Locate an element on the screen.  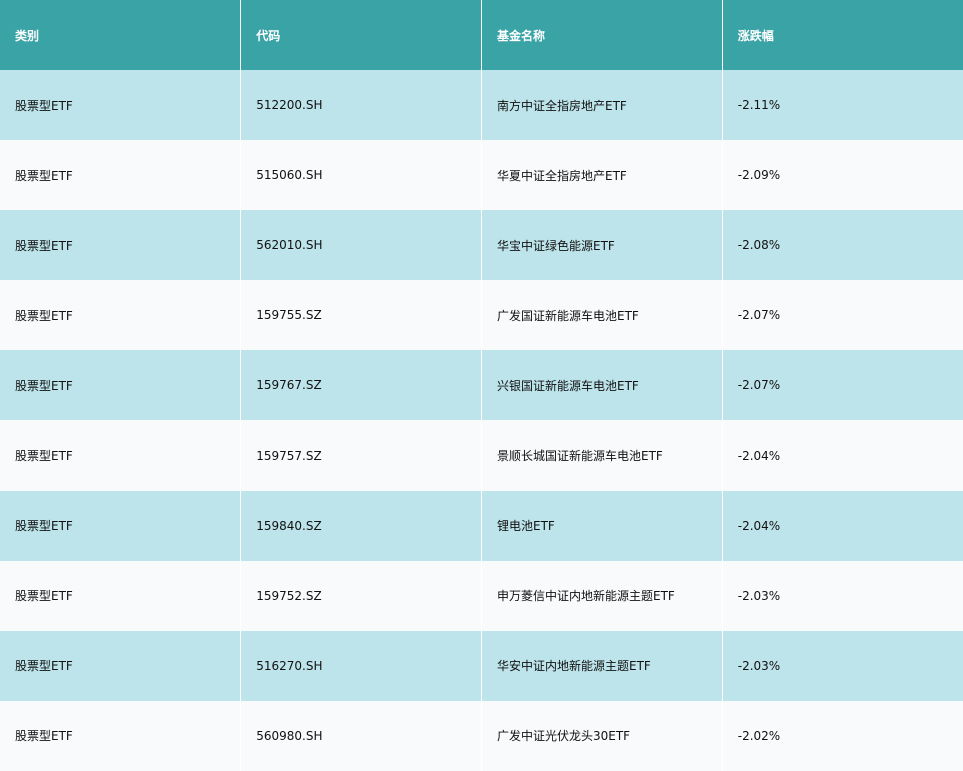
cell-code: 515060.SH is located at coordinates (361, 175).